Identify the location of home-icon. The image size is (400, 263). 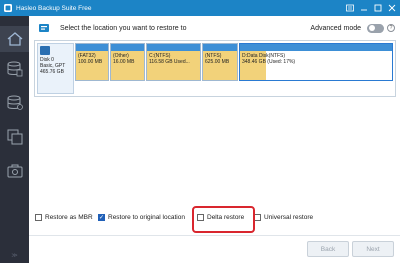
(14, 39).